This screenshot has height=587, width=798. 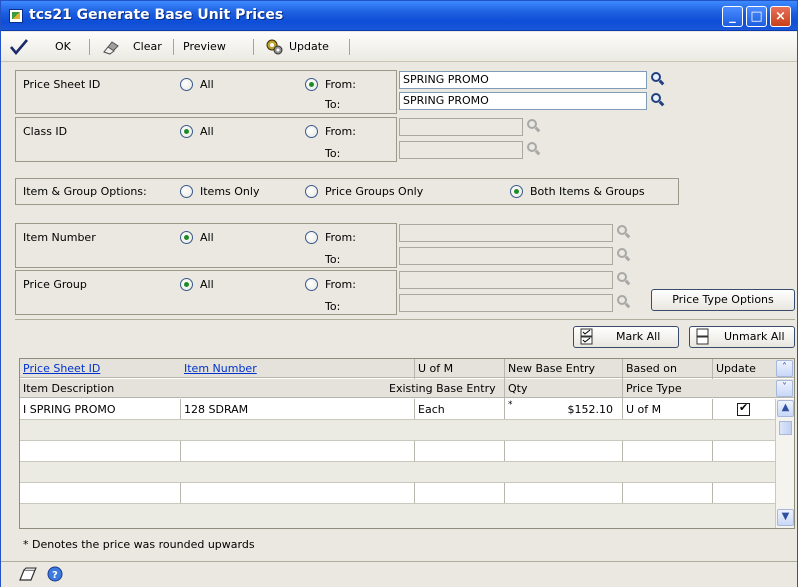 I want to click on item-group-options-label: Item & Group Options:, so click(x=85, y=191).